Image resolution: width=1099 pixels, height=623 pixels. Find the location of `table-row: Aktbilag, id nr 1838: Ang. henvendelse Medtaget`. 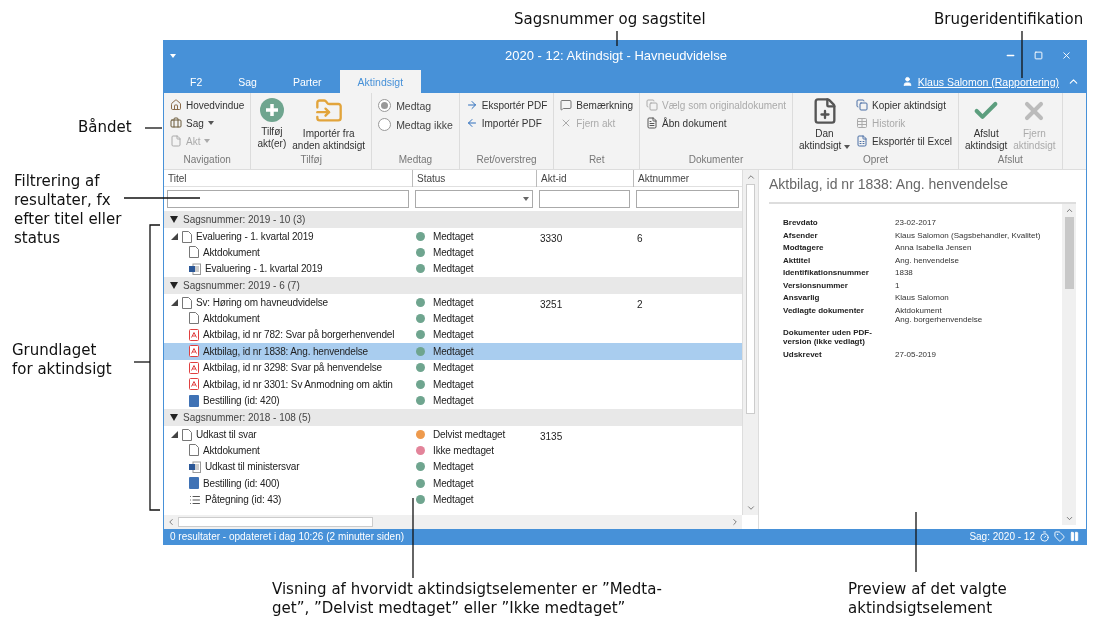

table-row: Aktbilag, id nr 1838: Ang. henvendelse Medtaget is located at coordinates (453, 351).